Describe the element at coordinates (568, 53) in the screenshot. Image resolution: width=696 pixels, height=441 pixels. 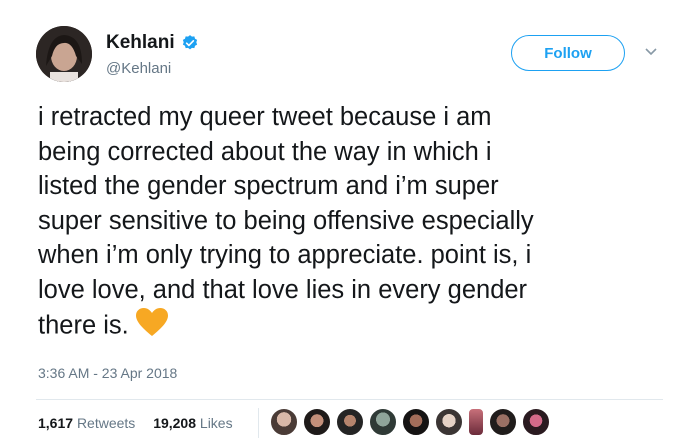
I see `follow-button: Follow` at that location.